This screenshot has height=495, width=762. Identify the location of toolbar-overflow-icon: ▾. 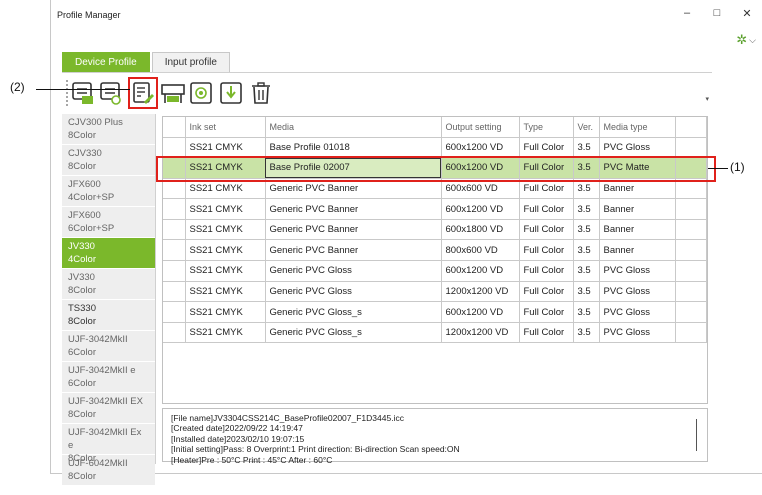
(707, 99).